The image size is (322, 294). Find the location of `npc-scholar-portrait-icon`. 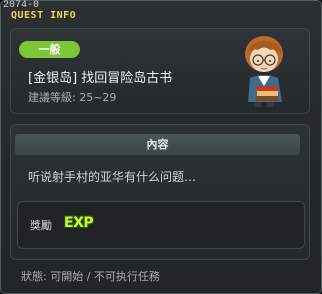

npc-scholar-portrait-icon is located at coordinates (264, 71).